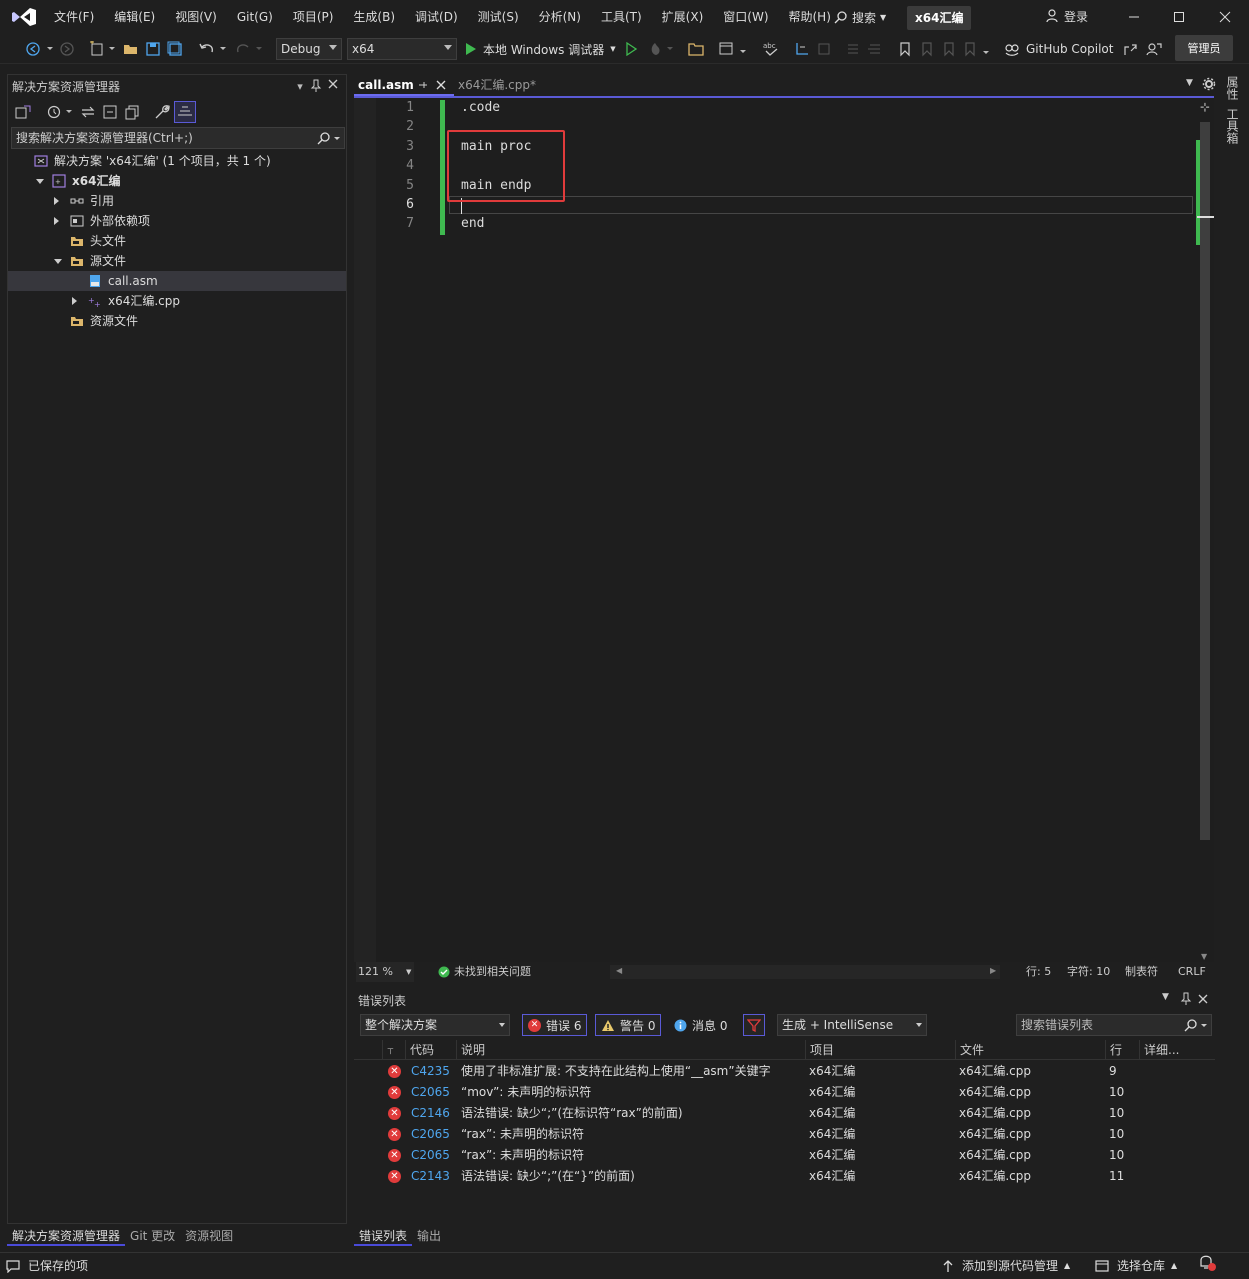 The height and width of the screenshot is (1279, 1249). What do you see at coordinates (1122, 1050) in the screenshot?
I see `column-header-line: 行` at bounding box center [1122, 1050].